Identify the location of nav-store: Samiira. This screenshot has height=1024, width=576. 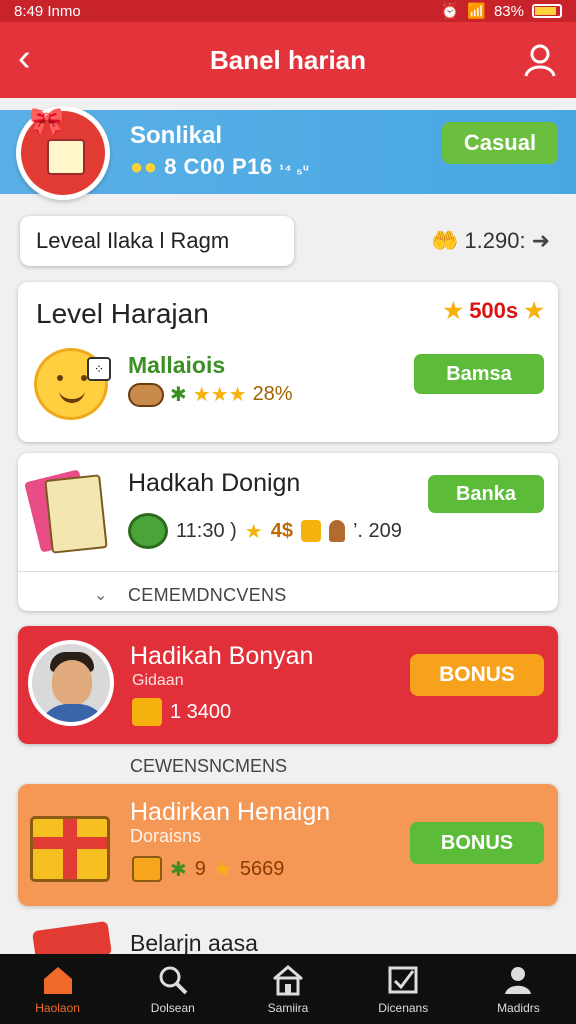
(287, 989).